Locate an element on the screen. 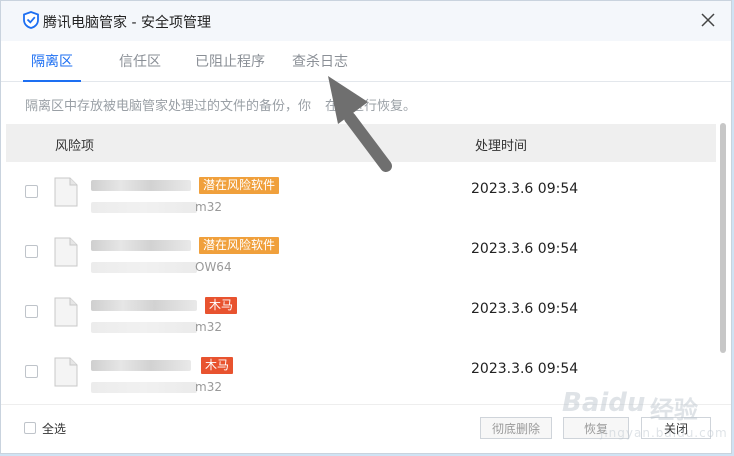 The width and height of the screenshot is (734, 456). close-icon is located at coordinates (708, 20).